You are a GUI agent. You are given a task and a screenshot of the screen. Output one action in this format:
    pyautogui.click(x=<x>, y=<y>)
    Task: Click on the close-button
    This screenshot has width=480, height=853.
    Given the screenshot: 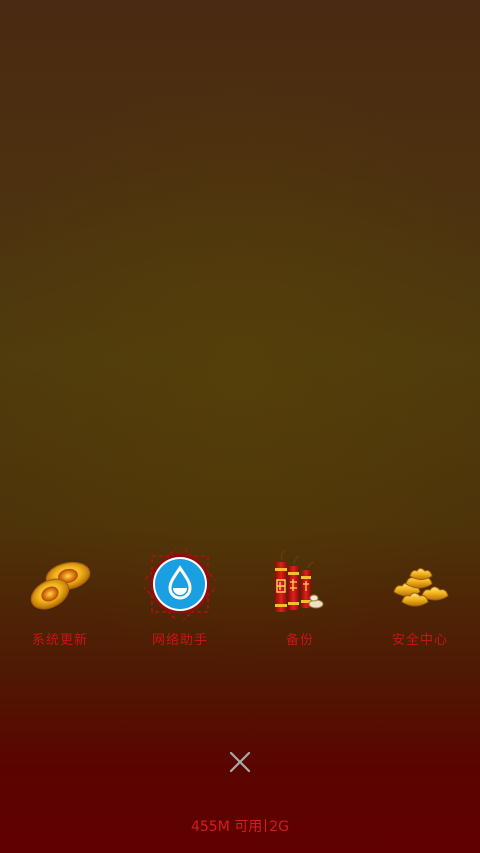 What is the action you would take?
    pyautogui.click(x=240, y=762)
    